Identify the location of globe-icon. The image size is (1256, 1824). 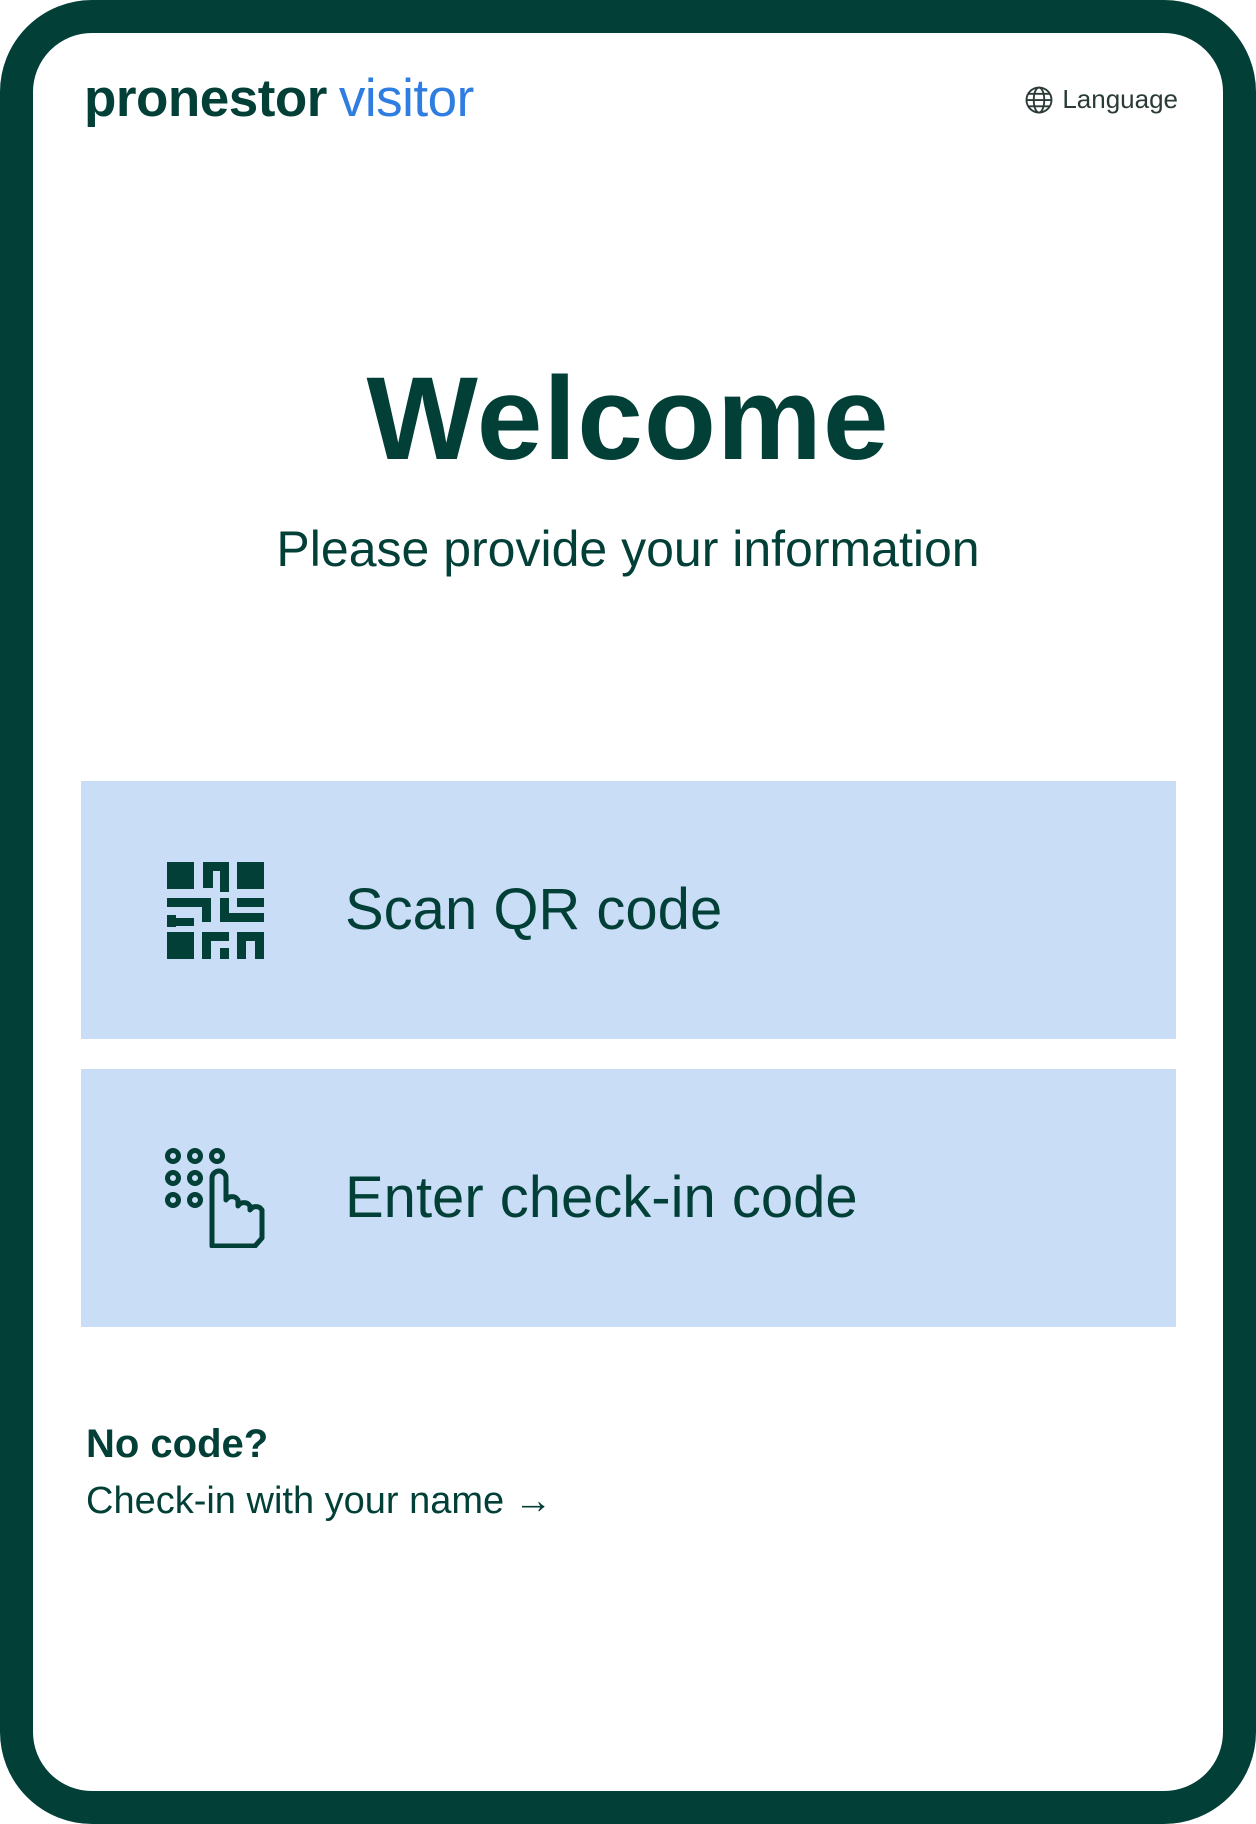
(1039, 100).